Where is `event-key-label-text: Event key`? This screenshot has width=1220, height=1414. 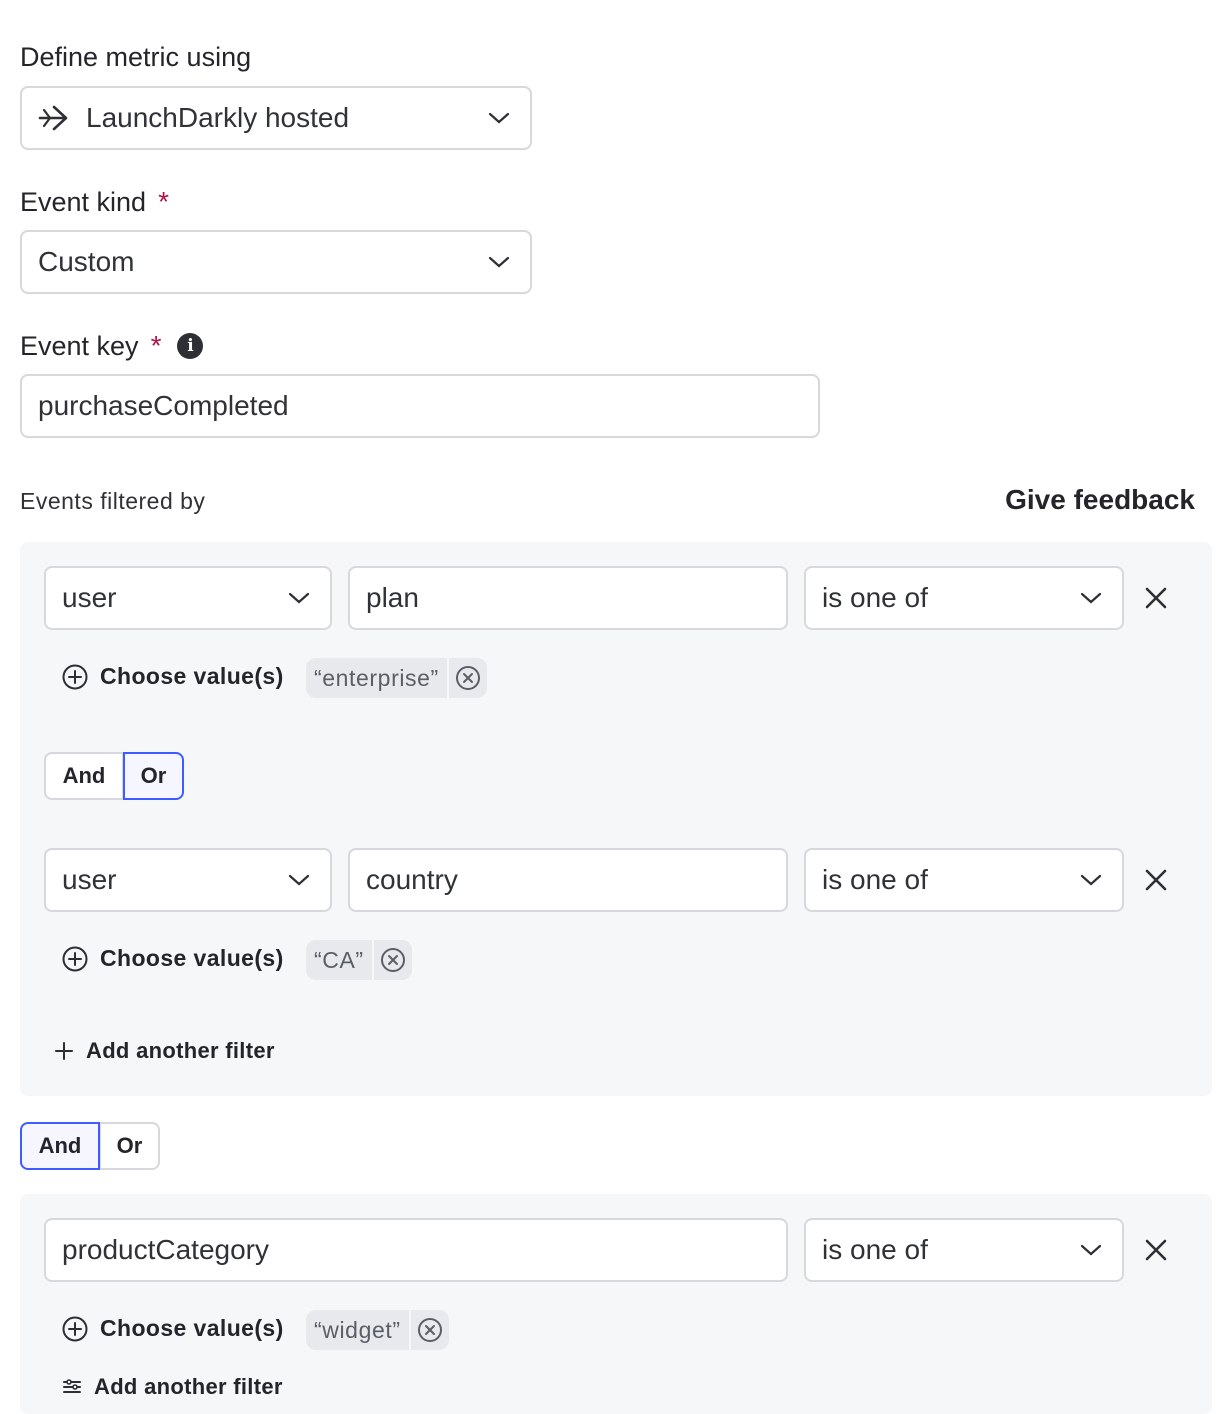 event-key-label-text: Event key is located at coordinates (79, 345).